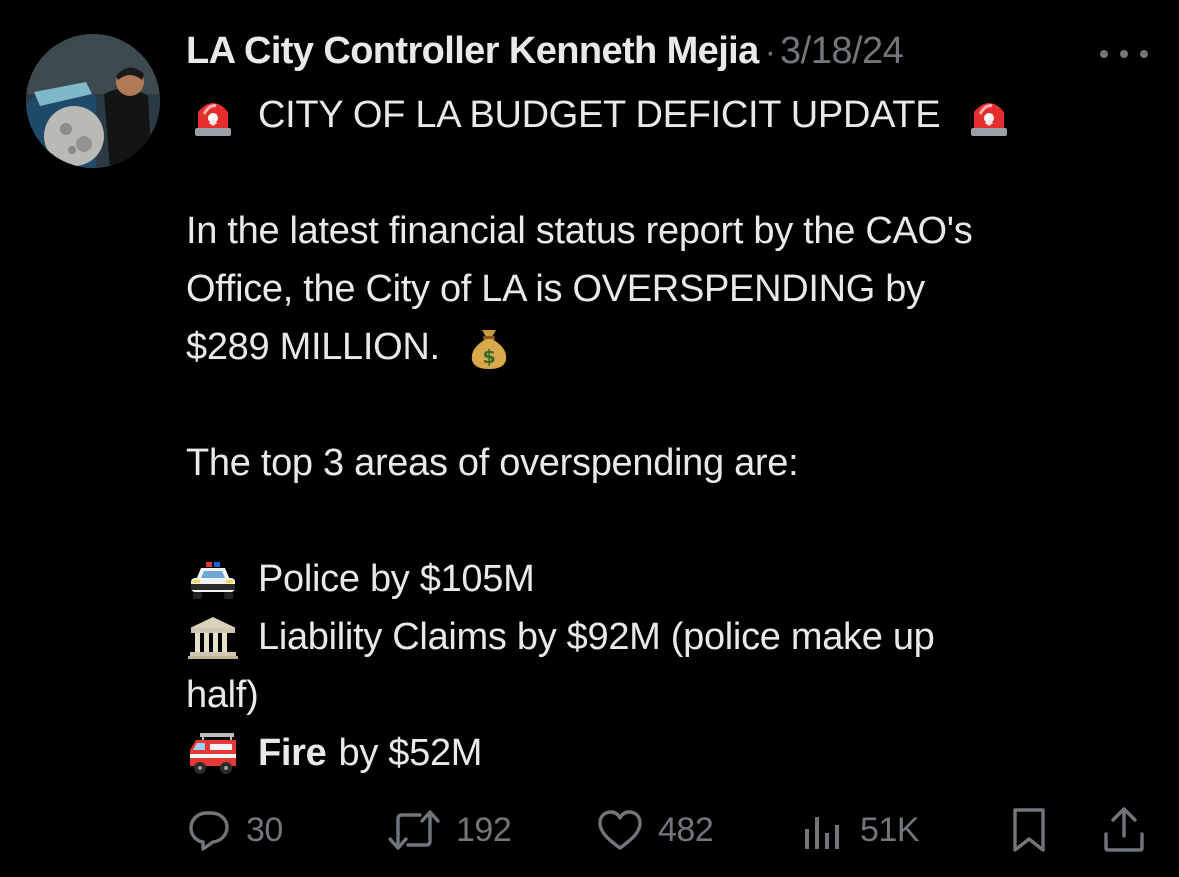  I want to click on money-bag-icon: $, so click(489, 347).